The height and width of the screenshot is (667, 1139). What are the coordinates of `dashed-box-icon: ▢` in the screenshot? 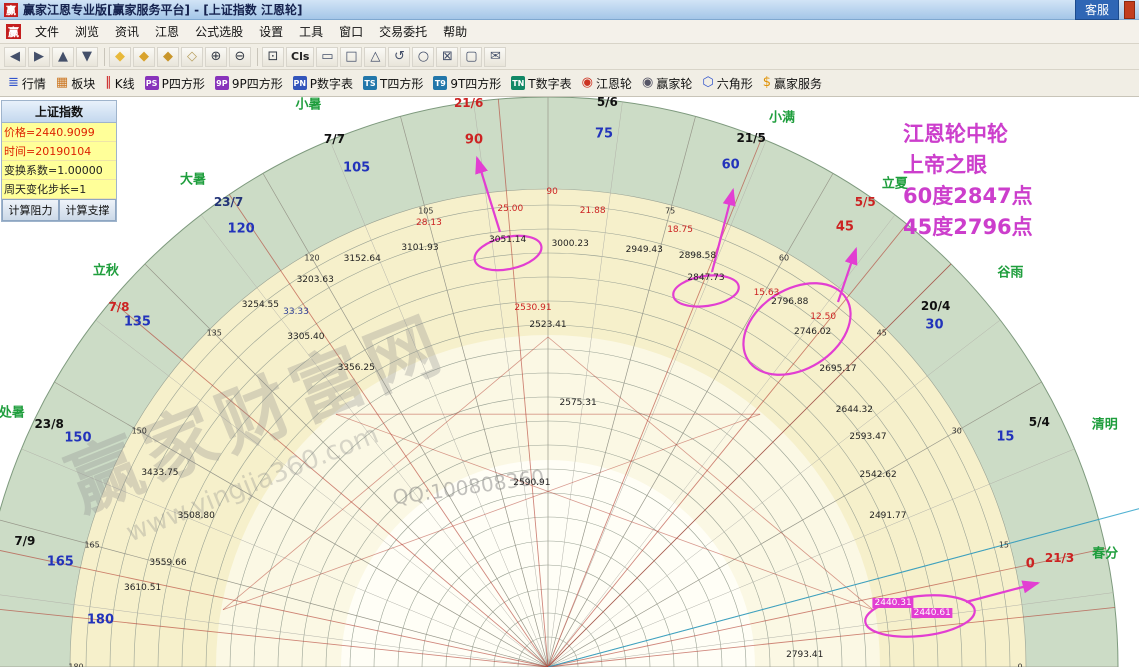 It's located at (471, 56).